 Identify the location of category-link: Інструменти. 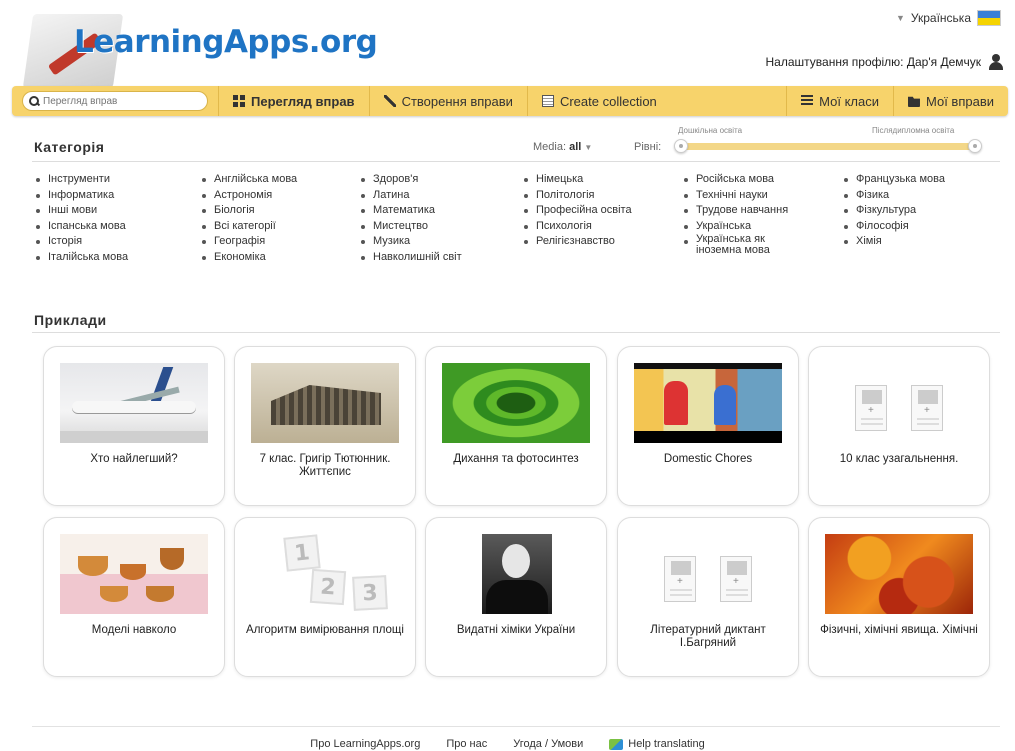
(81, 180).